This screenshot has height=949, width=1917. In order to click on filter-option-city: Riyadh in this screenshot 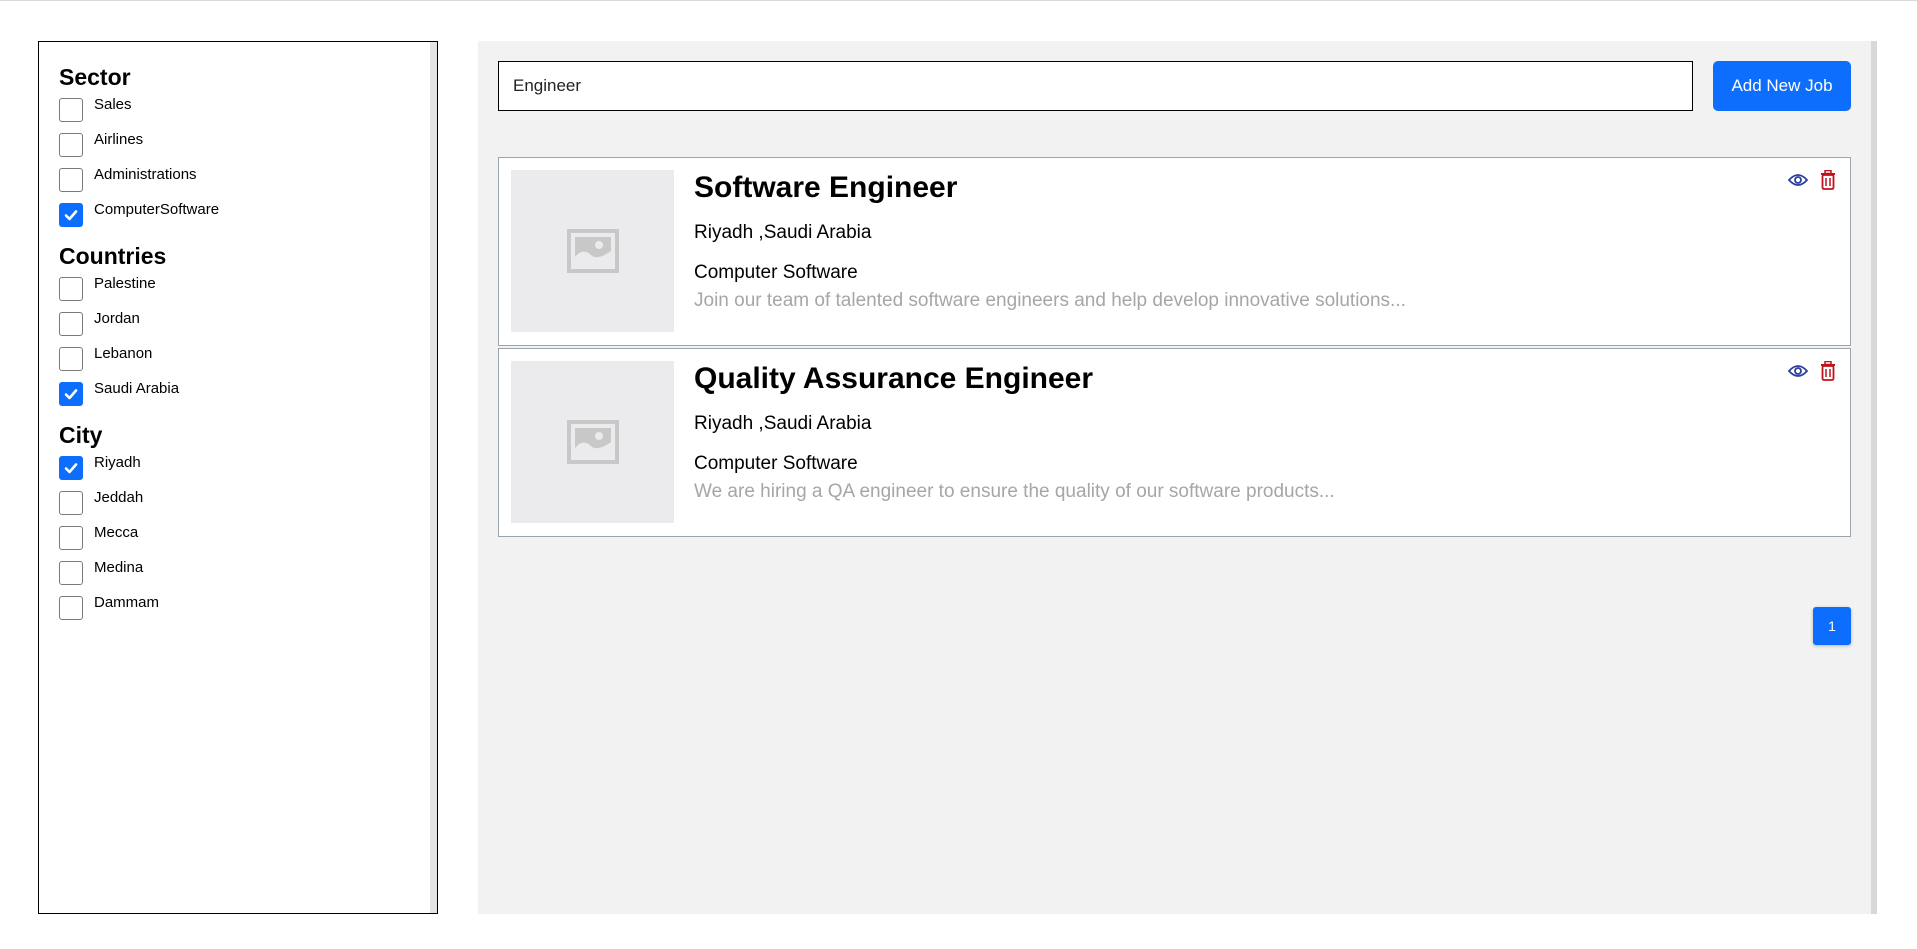, I will do `click(109, 471)`.